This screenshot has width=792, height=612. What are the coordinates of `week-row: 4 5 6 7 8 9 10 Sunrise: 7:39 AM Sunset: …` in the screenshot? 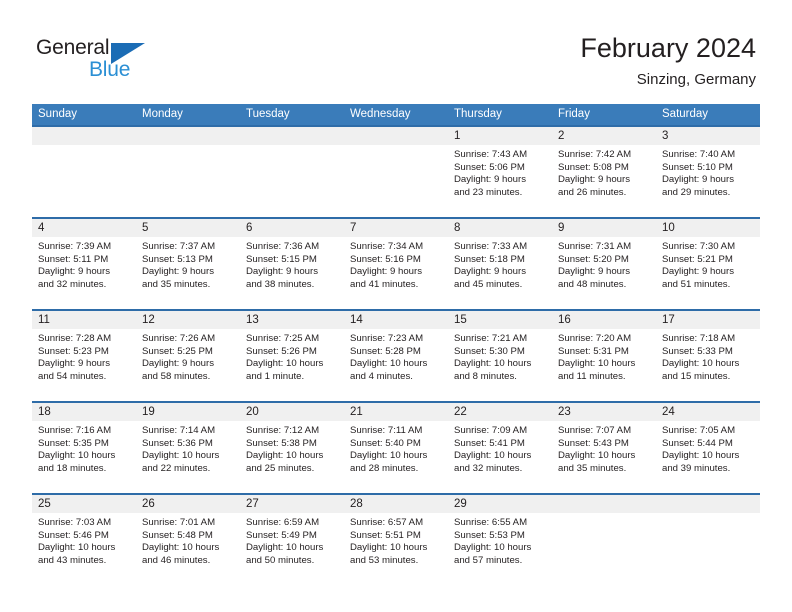 It's located at (396, 263).